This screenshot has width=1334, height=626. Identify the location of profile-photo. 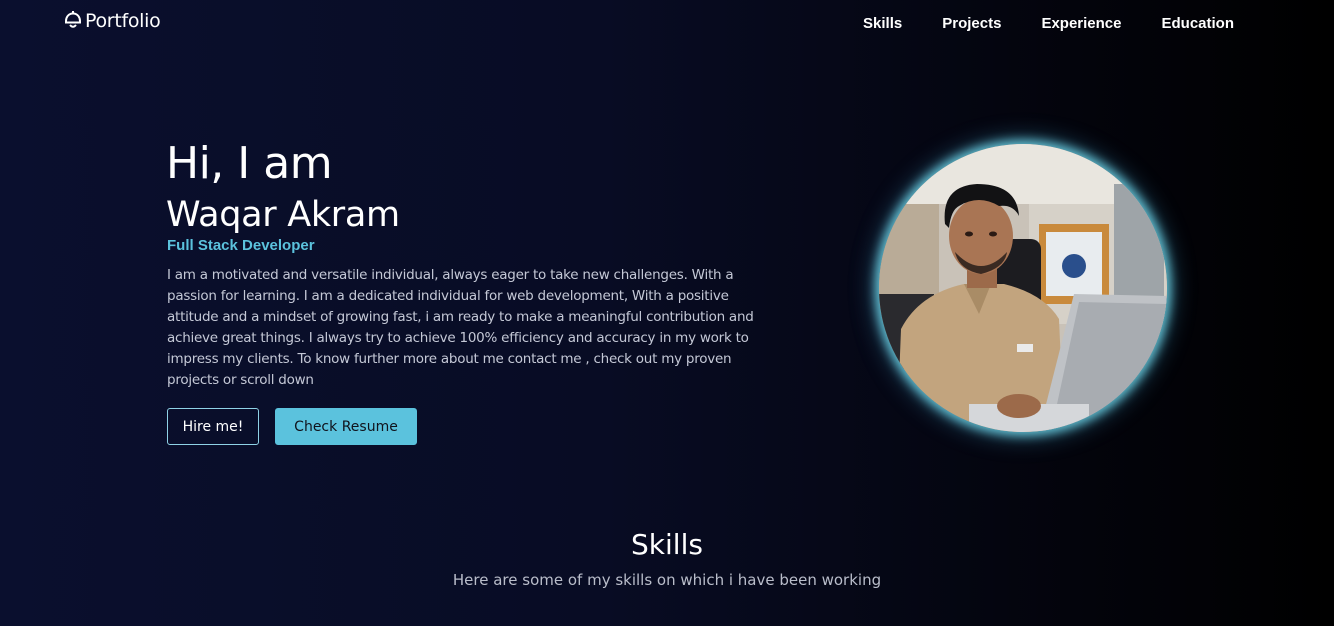
(1023, 288).